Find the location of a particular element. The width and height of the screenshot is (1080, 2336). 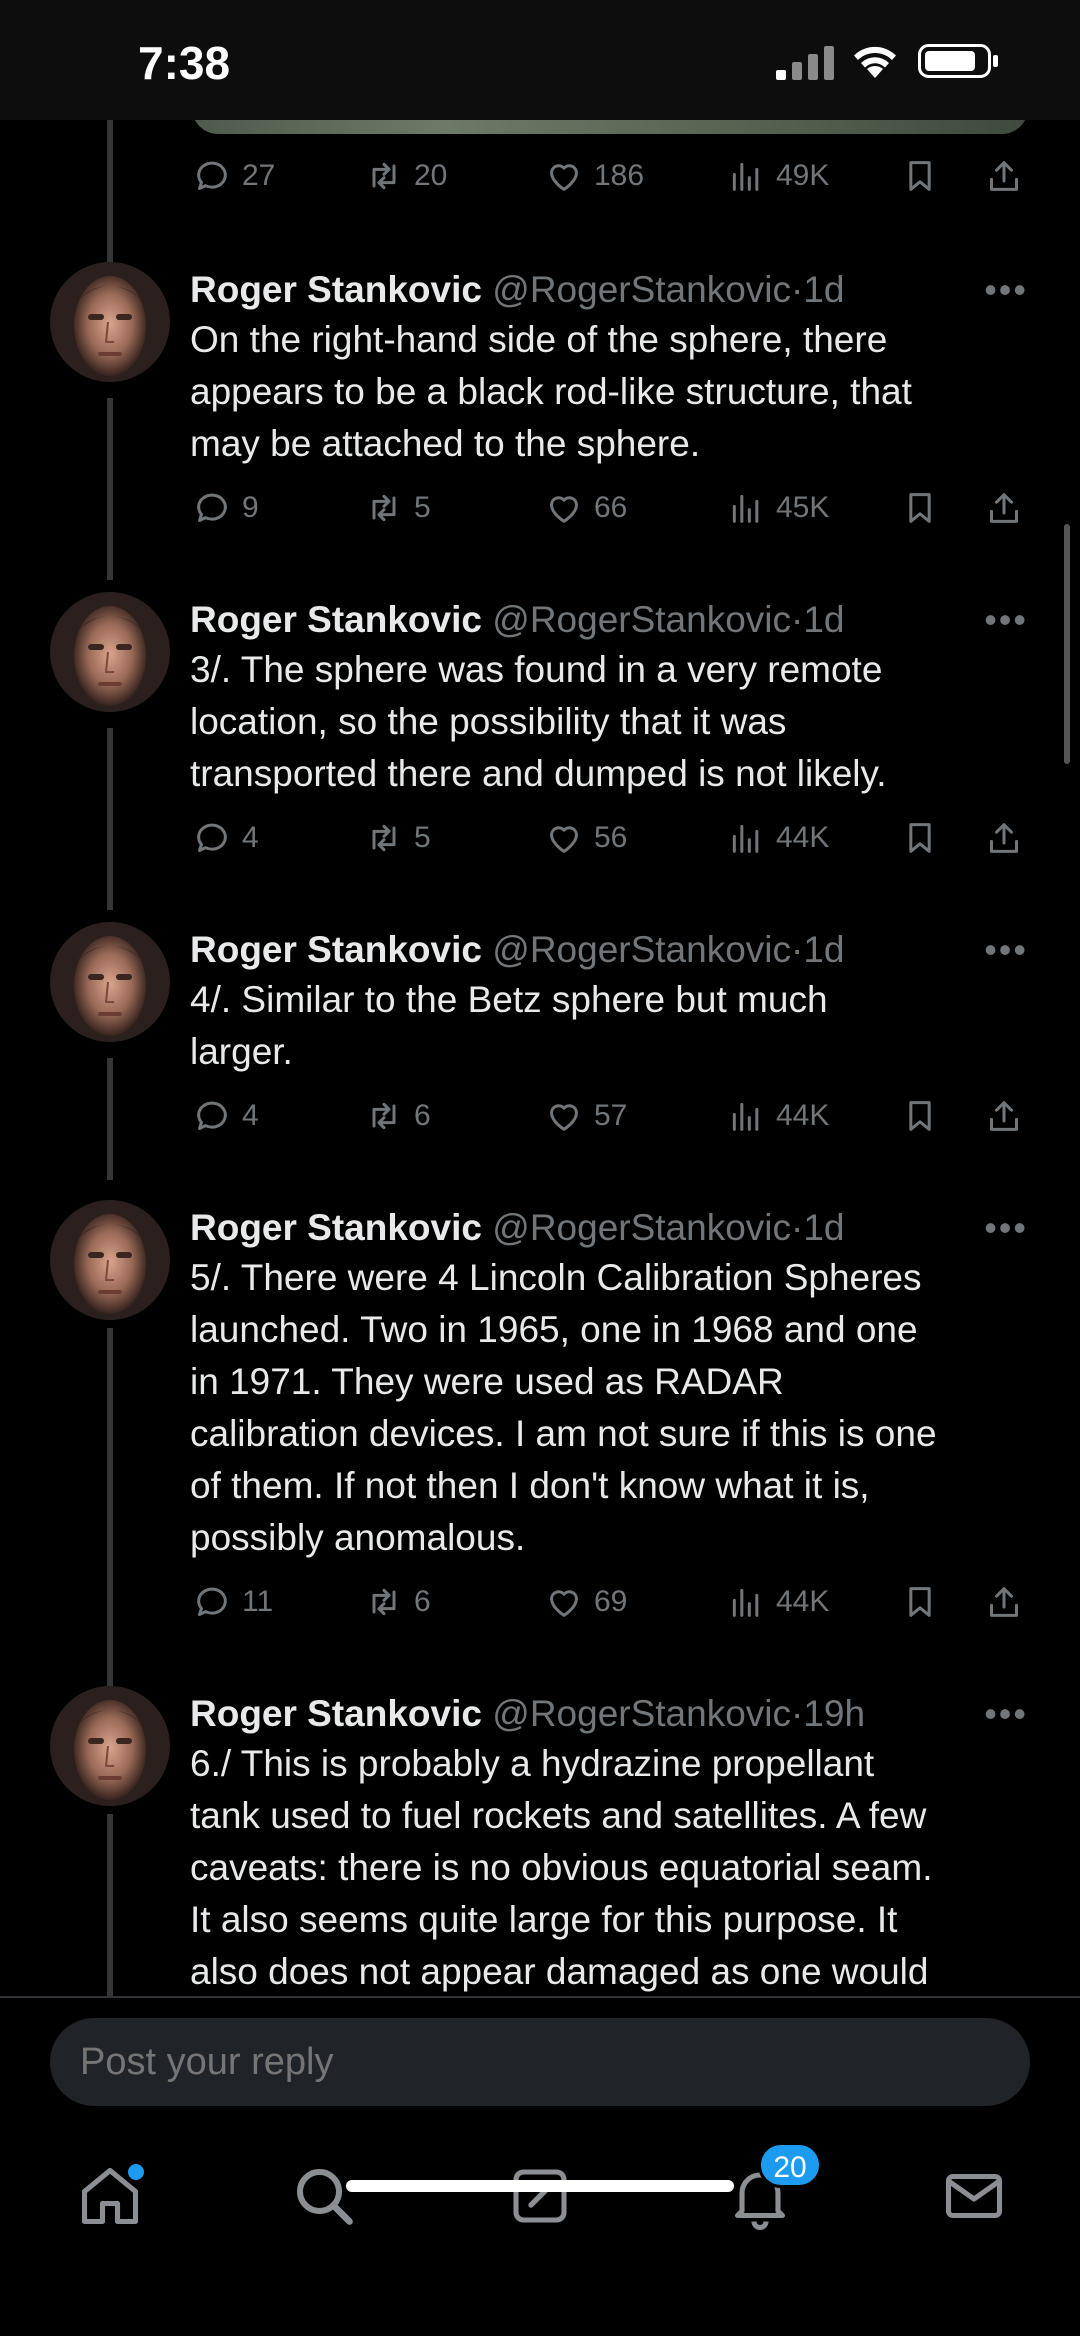

repost-count: 6 is located at coordinates (422, 1115).